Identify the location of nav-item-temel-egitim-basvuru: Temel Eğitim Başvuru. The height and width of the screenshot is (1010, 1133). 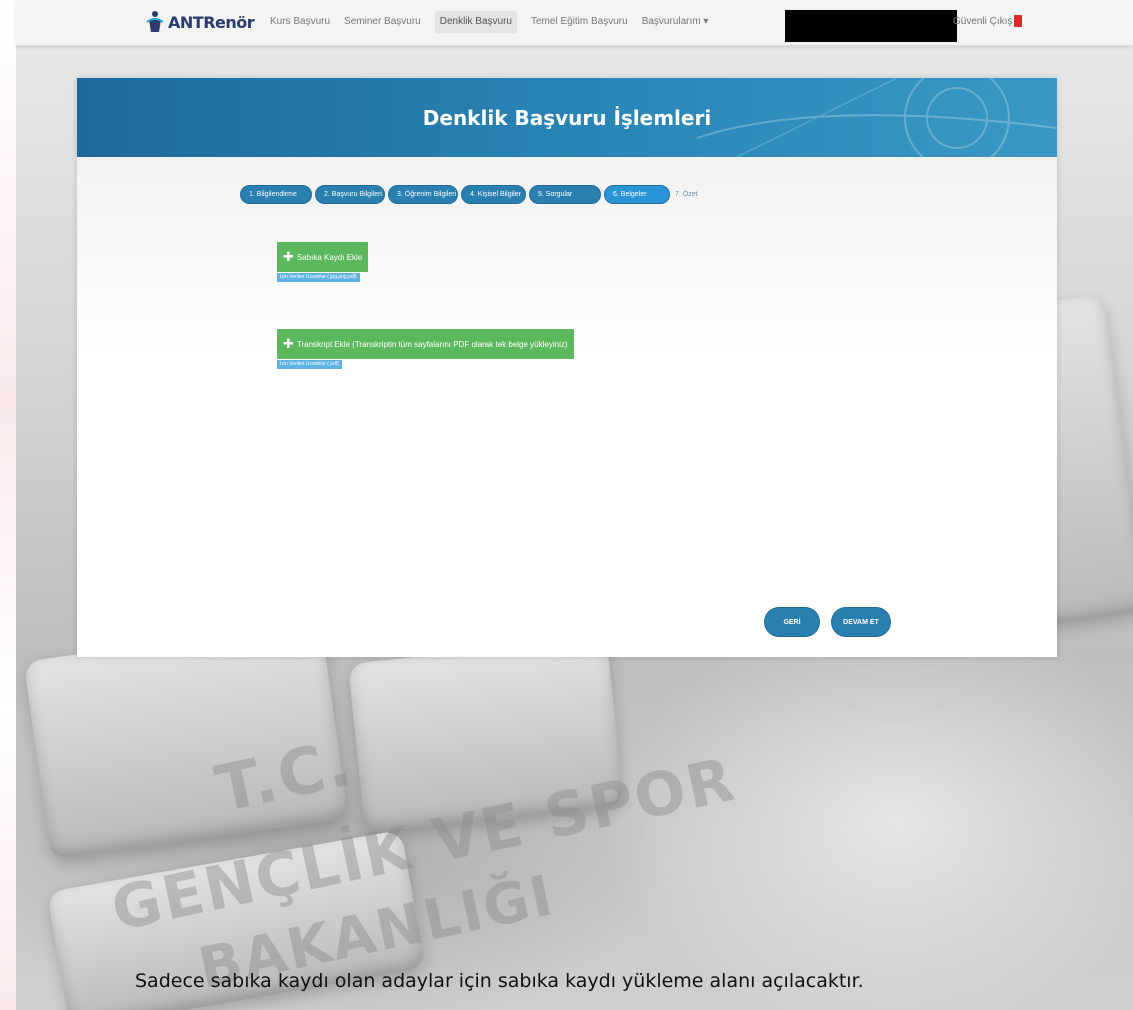
(579, 24).